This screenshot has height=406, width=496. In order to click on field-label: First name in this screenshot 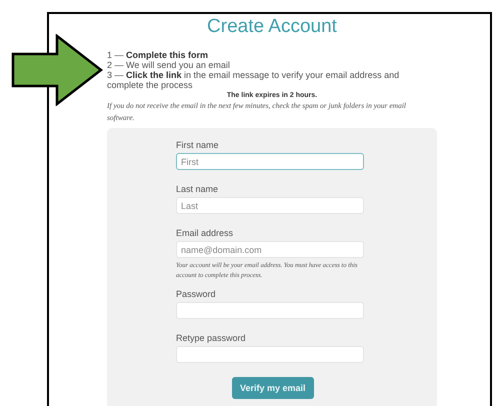, I will do `click(198, 145)`.